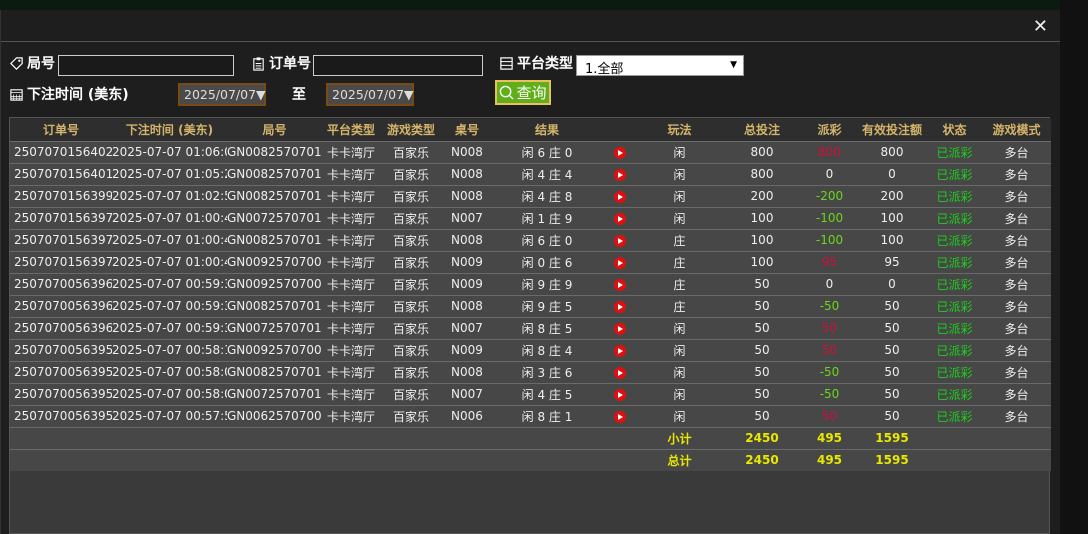 The image size is (1088, 534). I want to click on platform-select: 1.全部 ▼, so click(660, 66).